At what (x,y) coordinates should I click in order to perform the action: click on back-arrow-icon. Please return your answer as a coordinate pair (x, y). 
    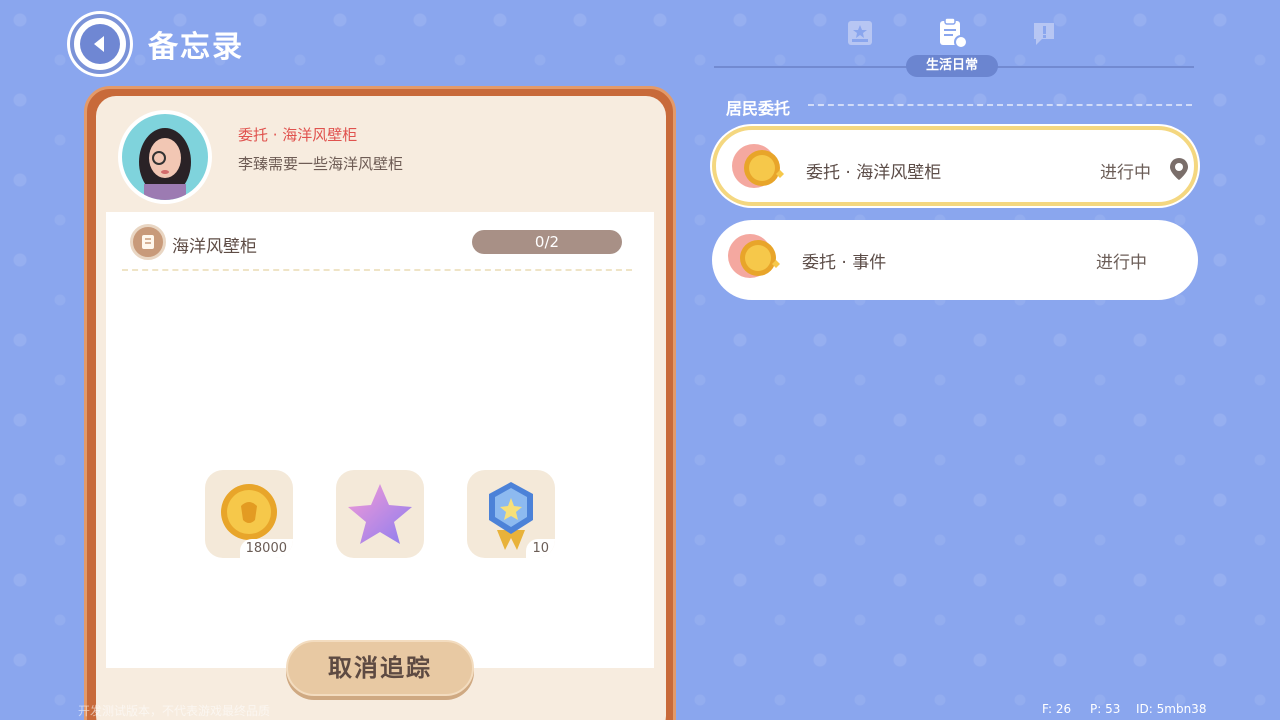
    Looking at the image, I should click on (100, 44).